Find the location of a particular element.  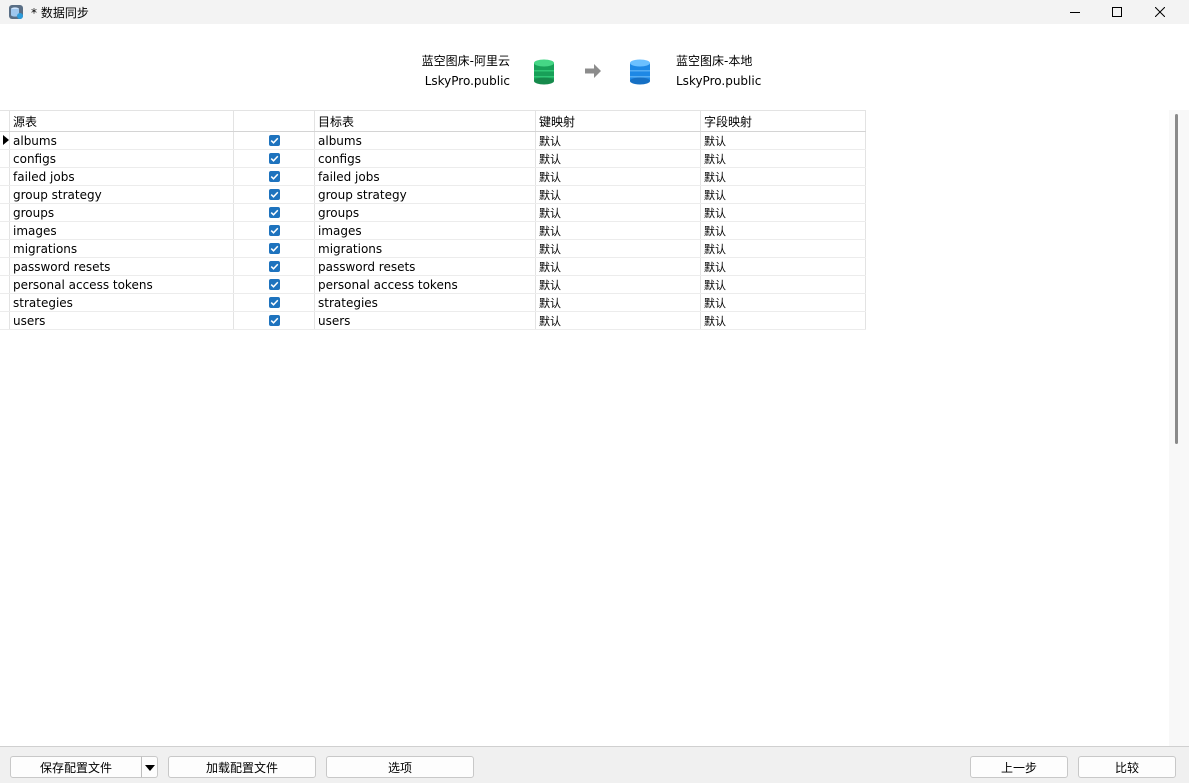

target-table-cell: group strategy is located at coordinates (425, 194).